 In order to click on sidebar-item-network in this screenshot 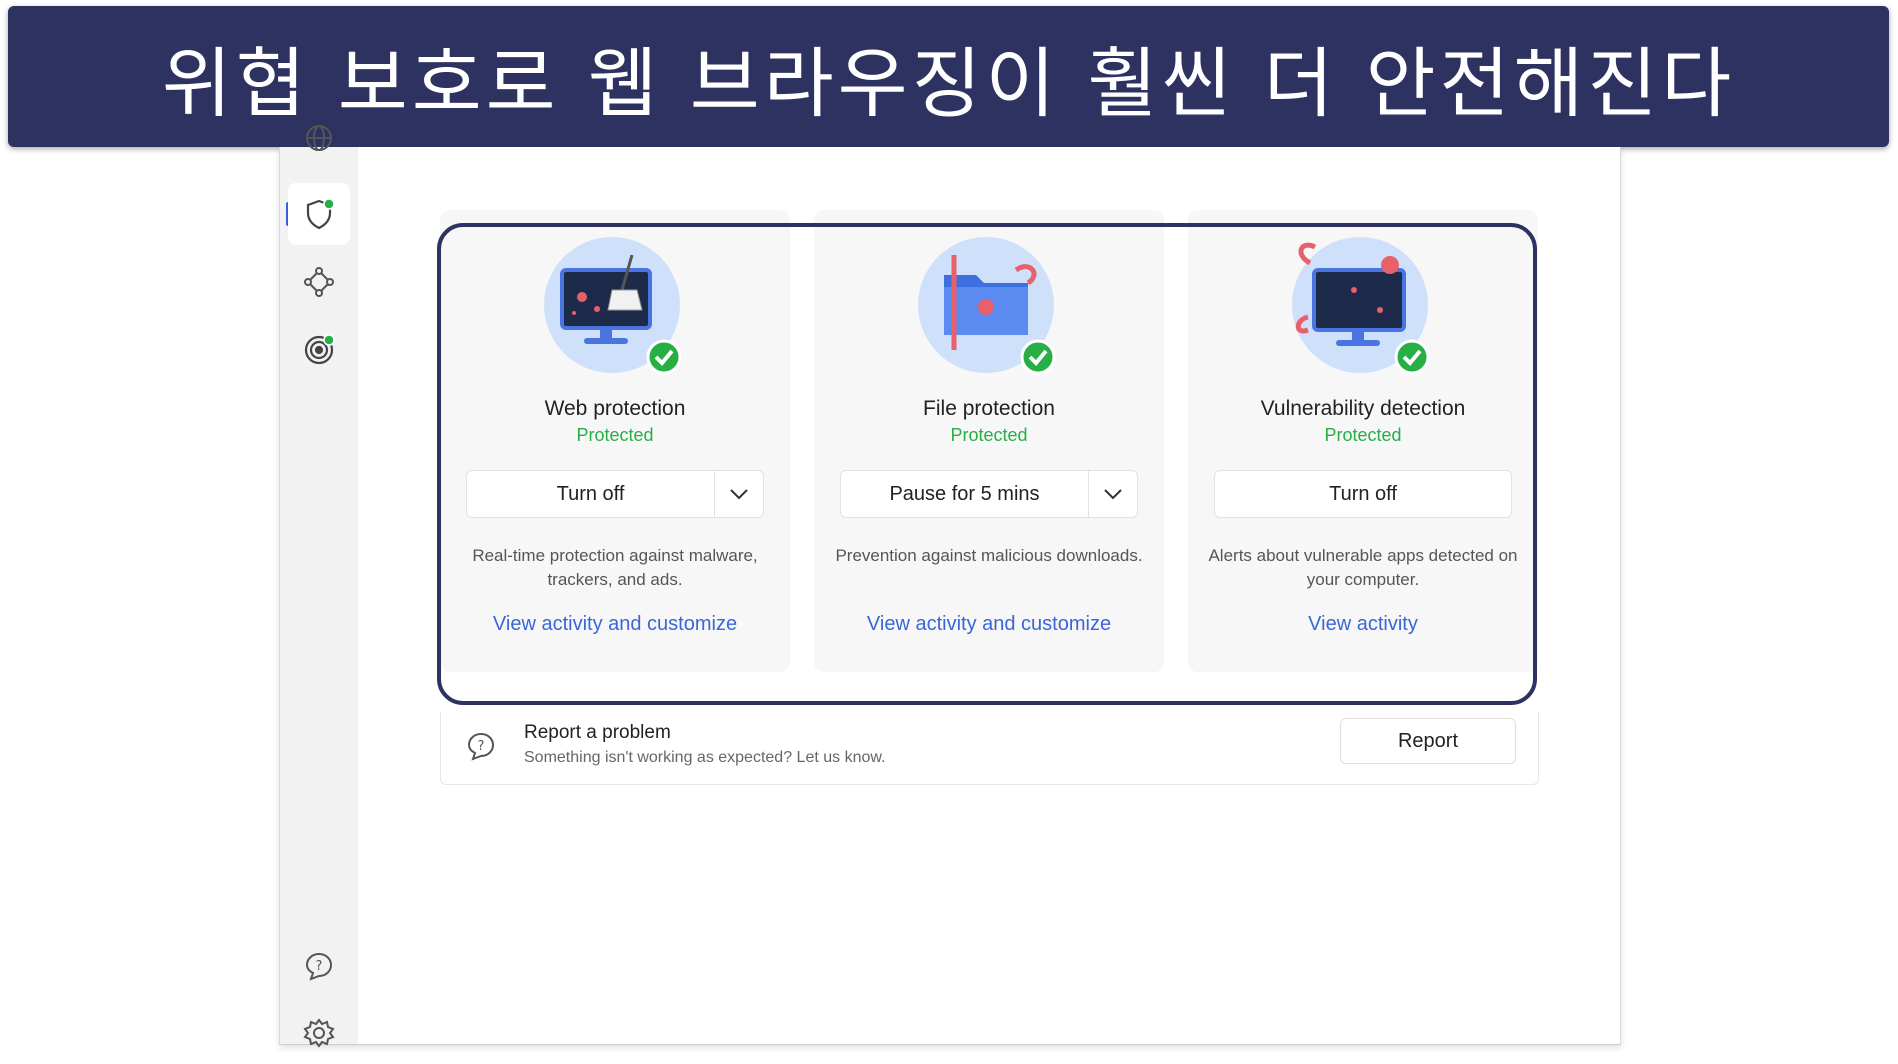, I will do `click(319, 282)`.